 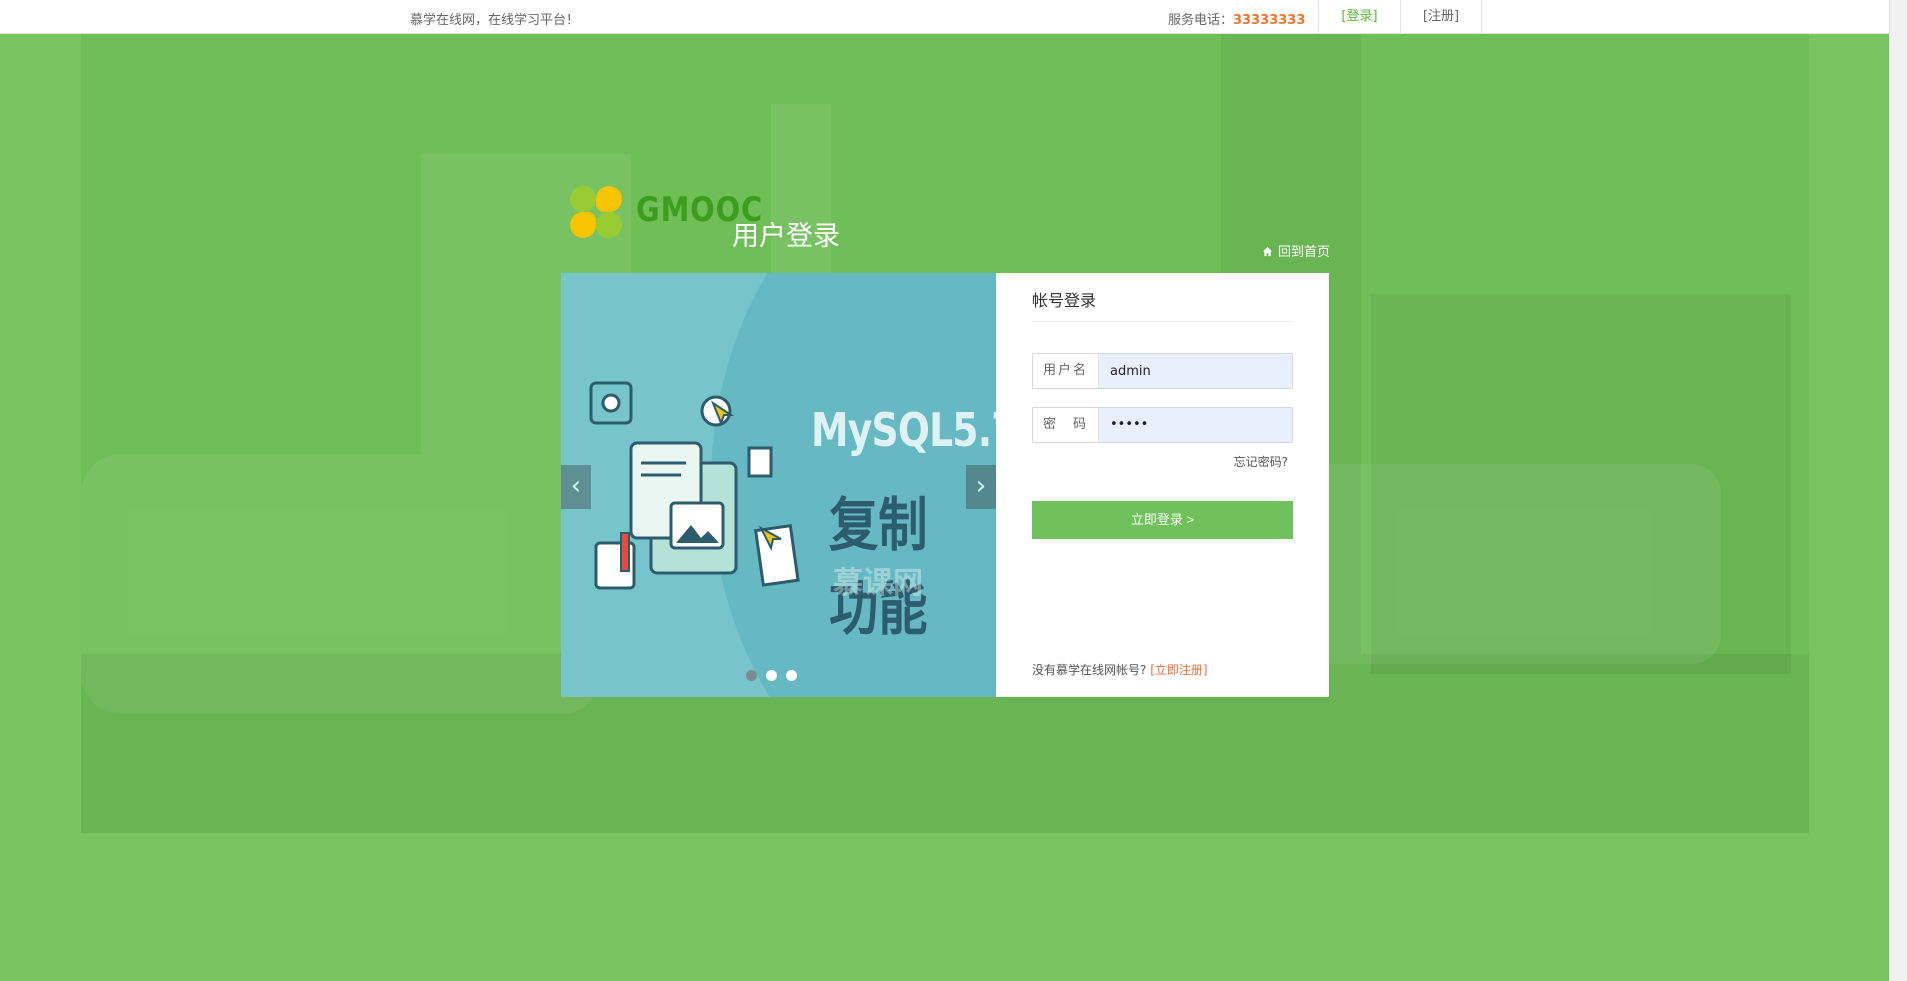 I want to click on panel-title: 帐号登录, so click(x=1162, y=304).